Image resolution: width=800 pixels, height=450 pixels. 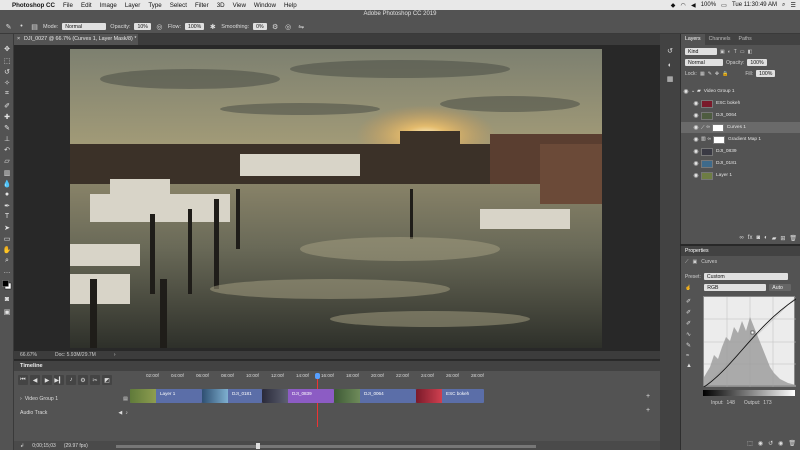 I want to click on pressure-opacity-icon: ◎, so click(x=159, y=26).